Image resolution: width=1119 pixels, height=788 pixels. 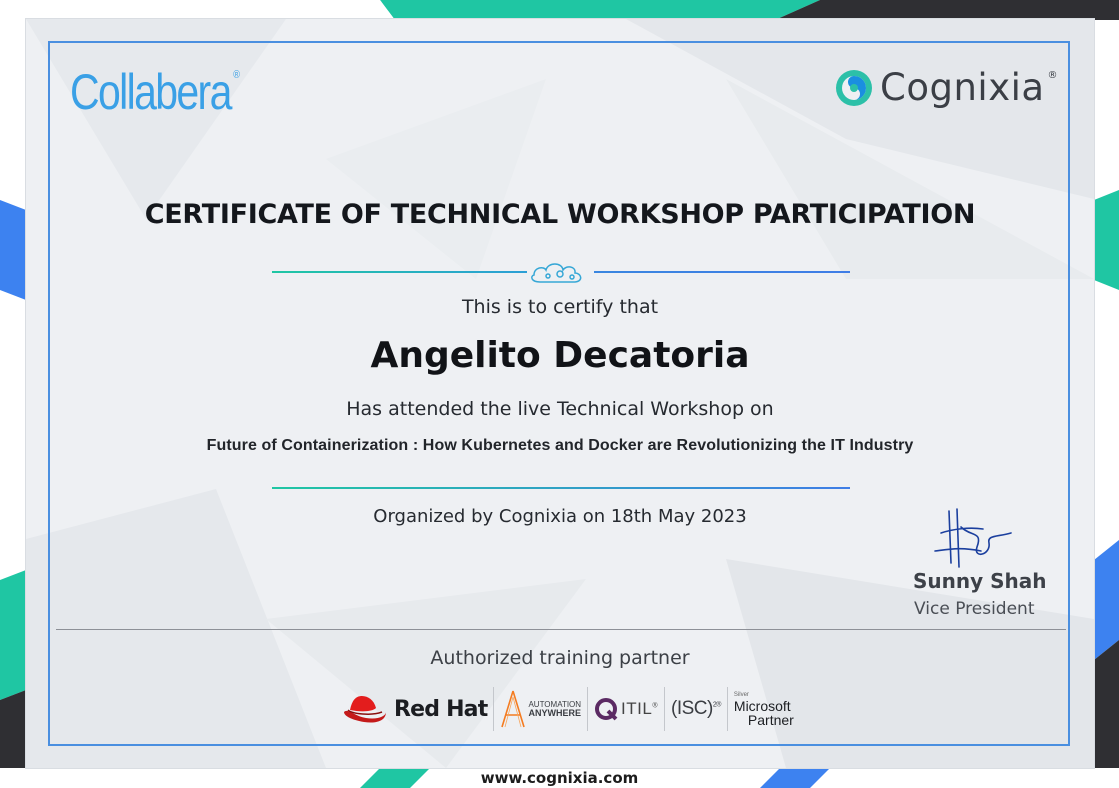 I want to click on redhat-hat-icon, so click(x=365, y=709).